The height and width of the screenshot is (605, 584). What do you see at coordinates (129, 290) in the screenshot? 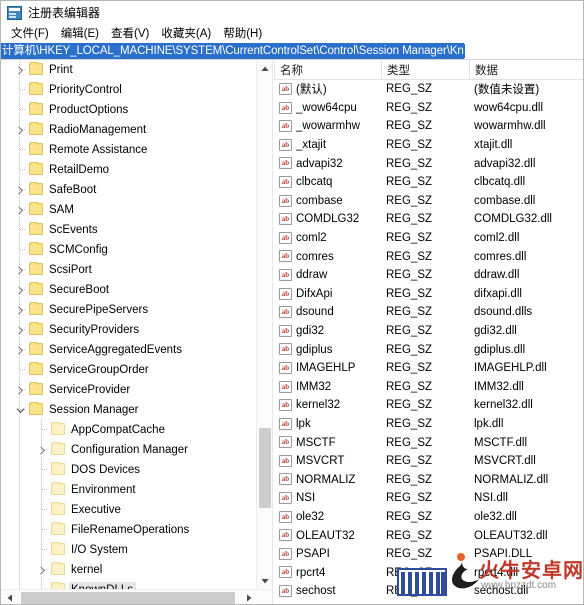
I see `tree-item-secureboot: SecureBoot` at bounding box center [129, 290].